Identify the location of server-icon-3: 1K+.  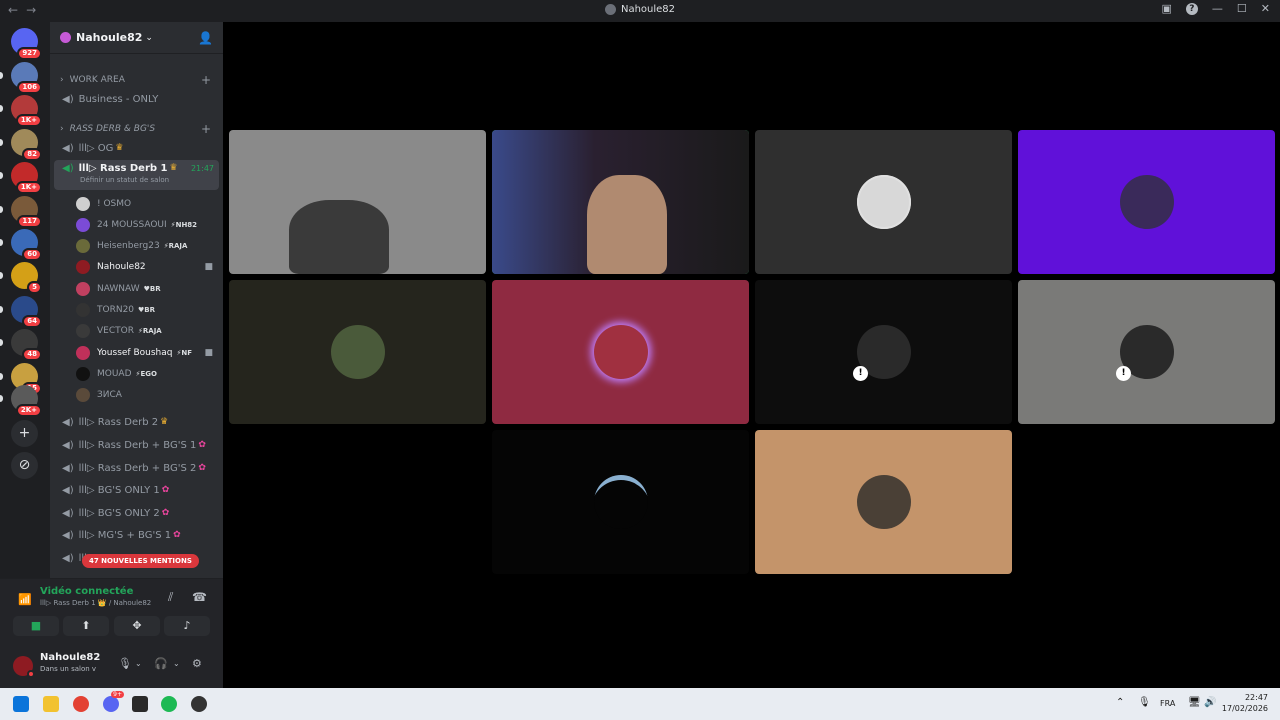
(26, 111).